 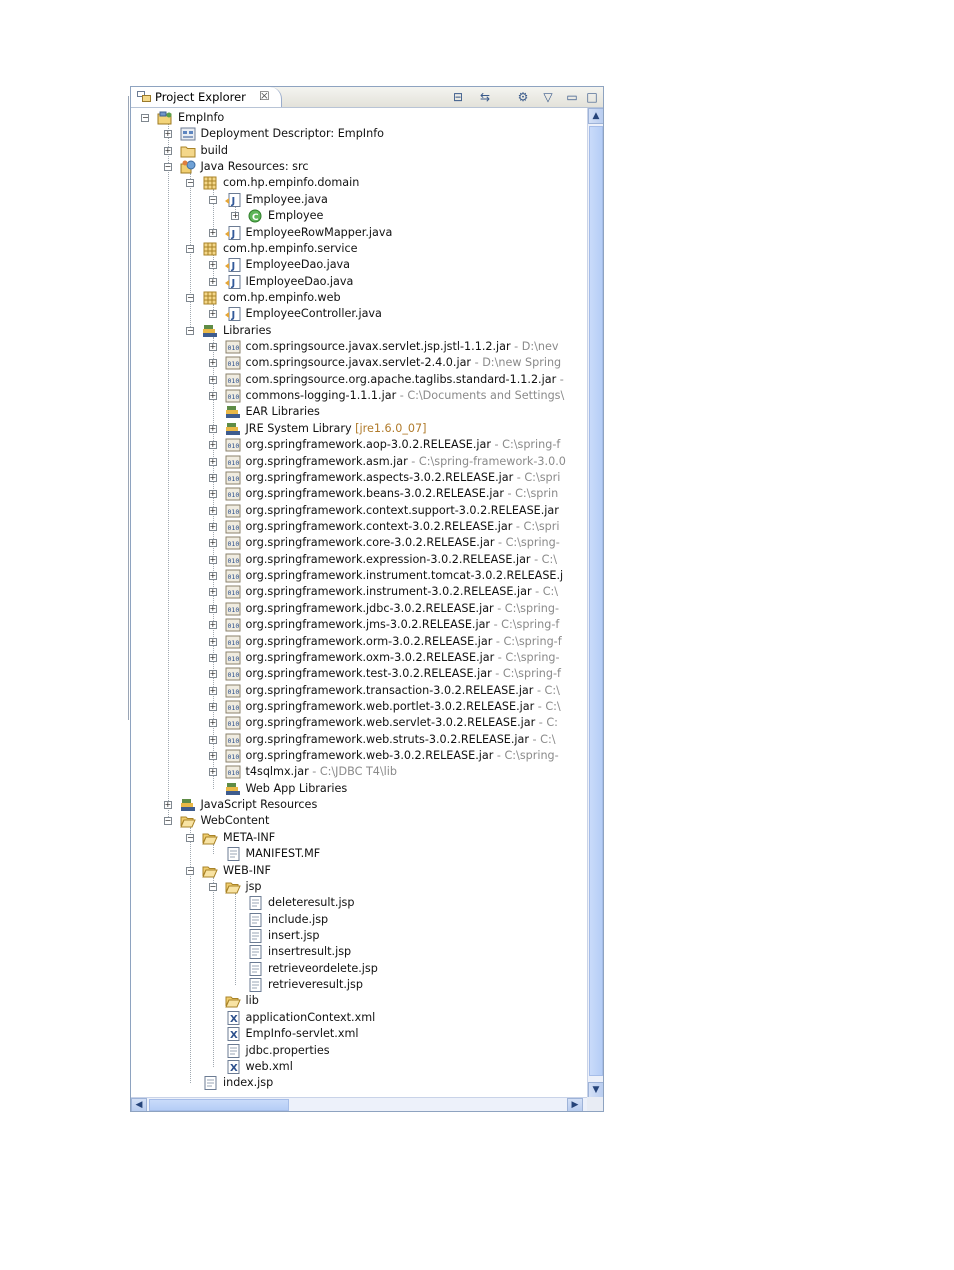 What do you see at coordinates (358, 871) in the screenshot?
I see `tree-item: − WEB-INF` at bounding box center [358, 871].